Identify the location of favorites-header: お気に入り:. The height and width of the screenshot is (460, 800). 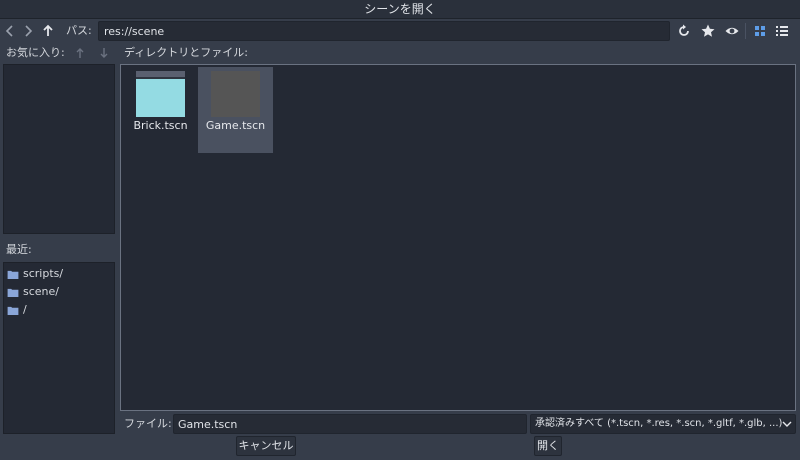
(61, 53).